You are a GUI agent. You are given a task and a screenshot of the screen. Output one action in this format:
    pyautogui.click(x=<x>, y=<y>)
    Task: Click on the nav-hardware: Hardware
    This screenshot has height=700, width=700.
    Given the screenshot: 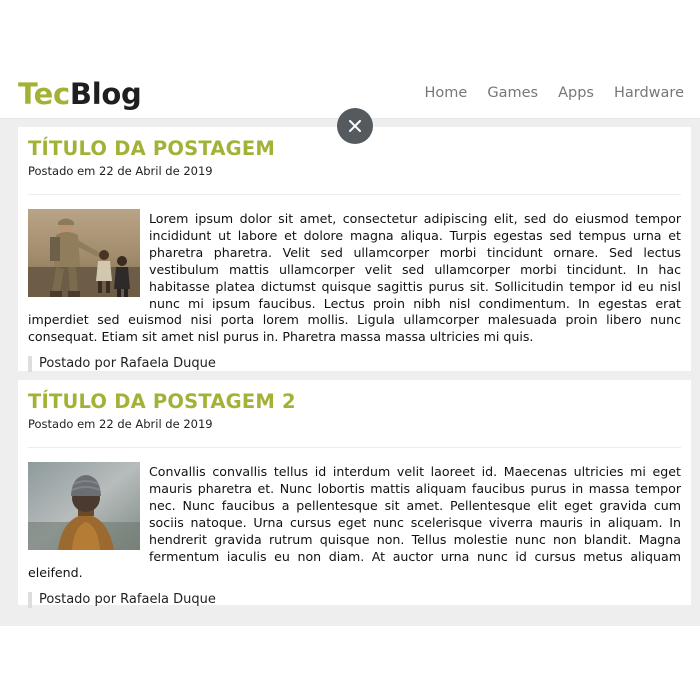 What is the action you would take?
    pyautogui.click(x=649, y=93)
    